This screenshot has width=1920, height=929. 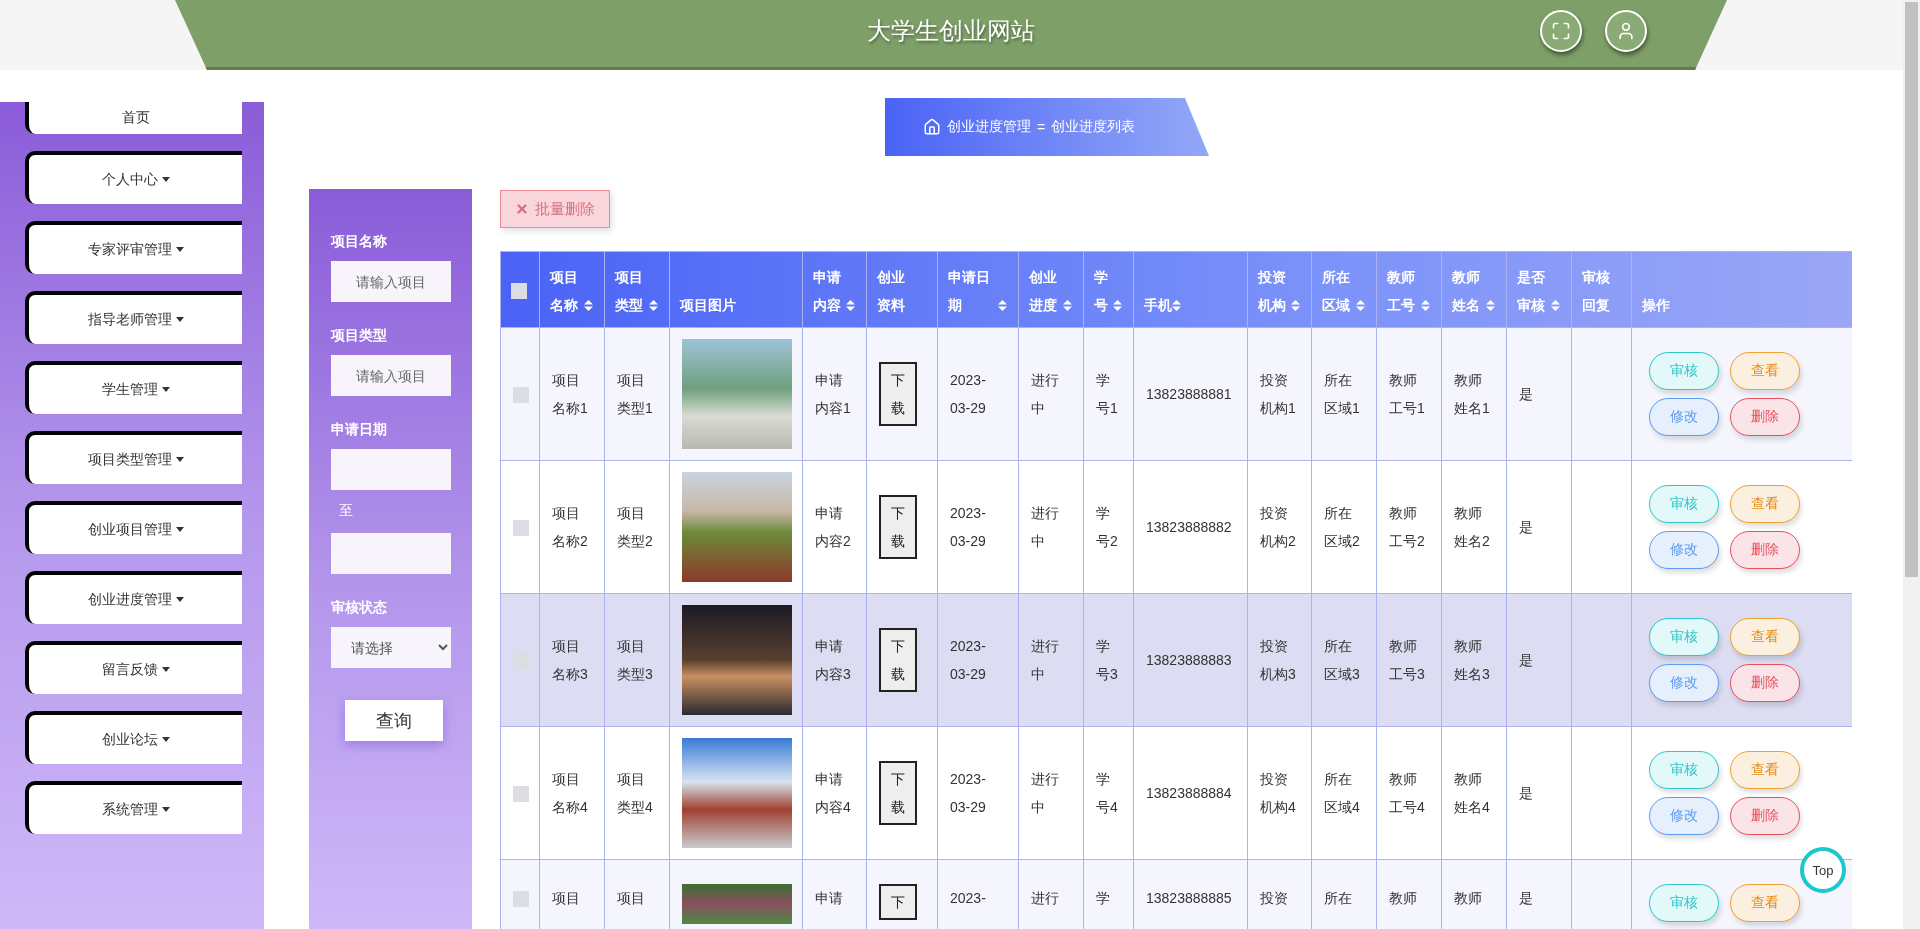 What do you see at coordinates (898, 902) in the screenshot?
I see `download-button: 下` at bounding box center [898, 902].